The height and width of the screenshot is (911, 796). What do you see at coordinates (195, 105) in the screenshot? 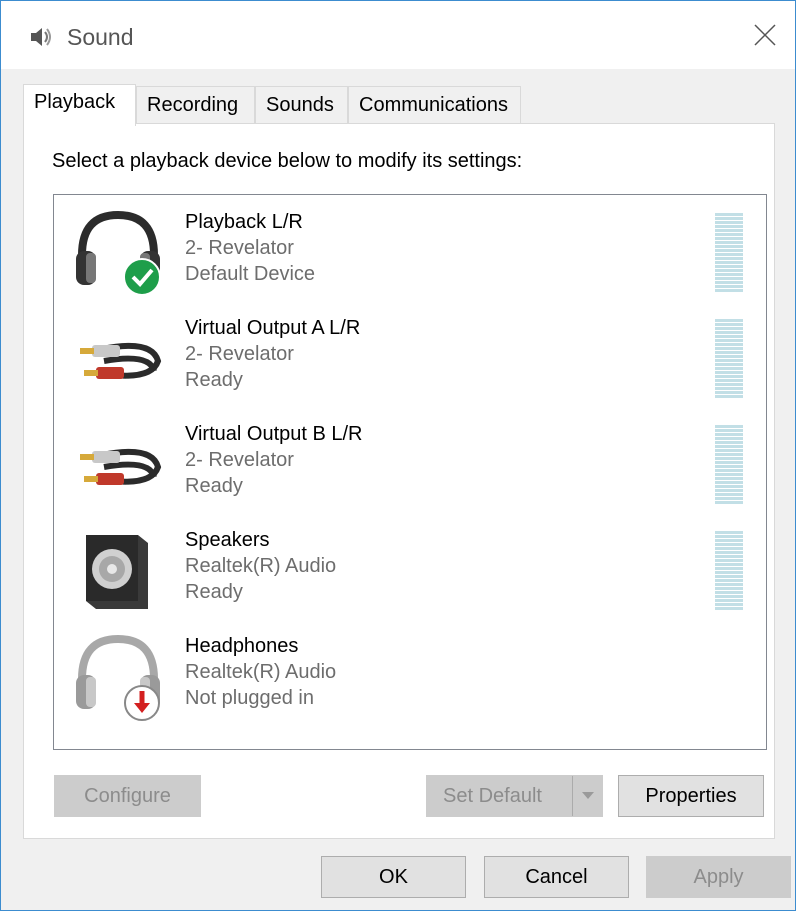
I see `tab-recording: Recording` at bounding box center [195, 105].